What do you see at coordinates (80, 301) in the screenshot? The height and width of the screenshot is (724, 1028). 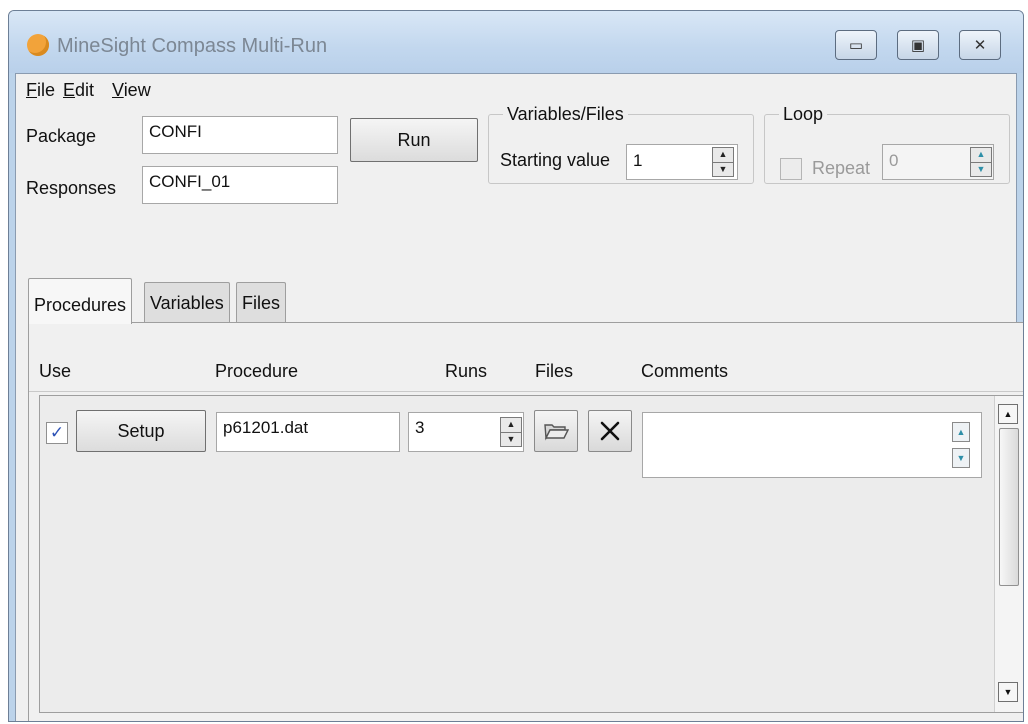 I see `tab-procedures: Procedures` at bounding box center [80, 301].